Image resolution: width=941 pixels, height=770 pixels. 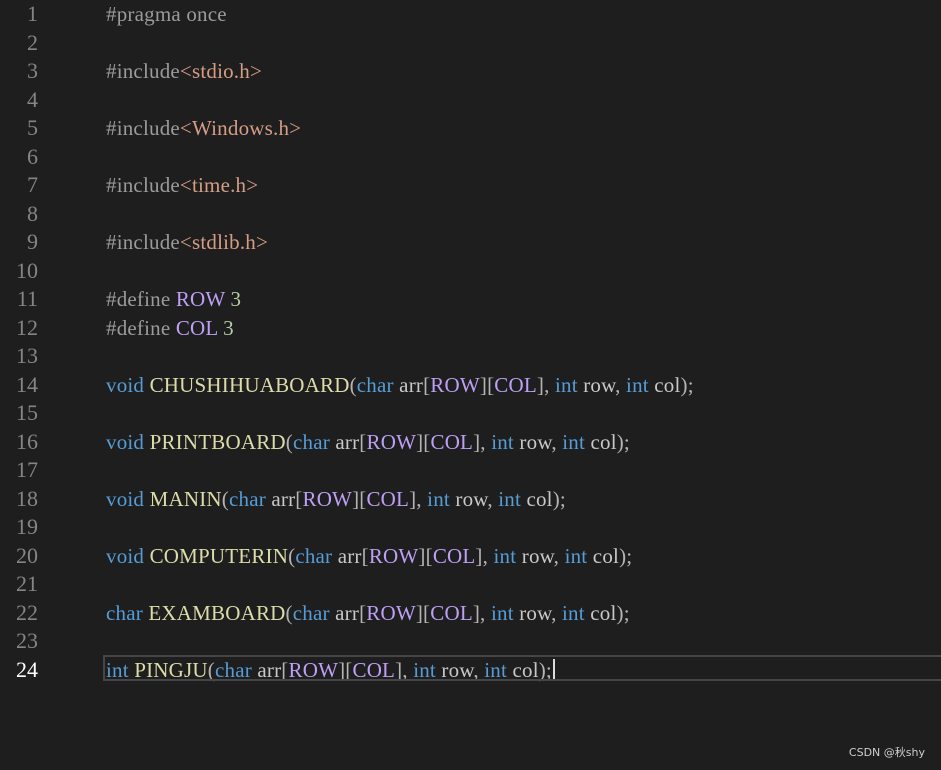 I want to click on code-line: 13, so click(x=470, y=356).